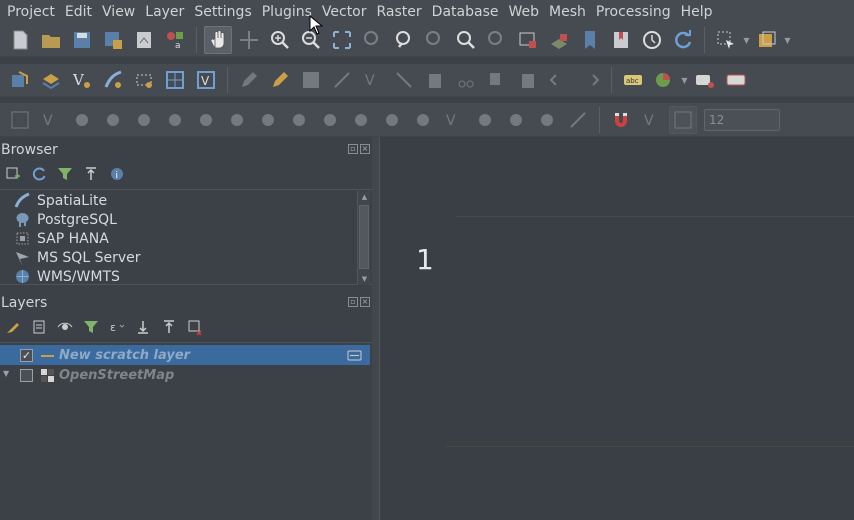  What do you see at coordinates (280, 80) in the screenshot?
I see `toggle-editing-icon` at bounding box center [280, 80].